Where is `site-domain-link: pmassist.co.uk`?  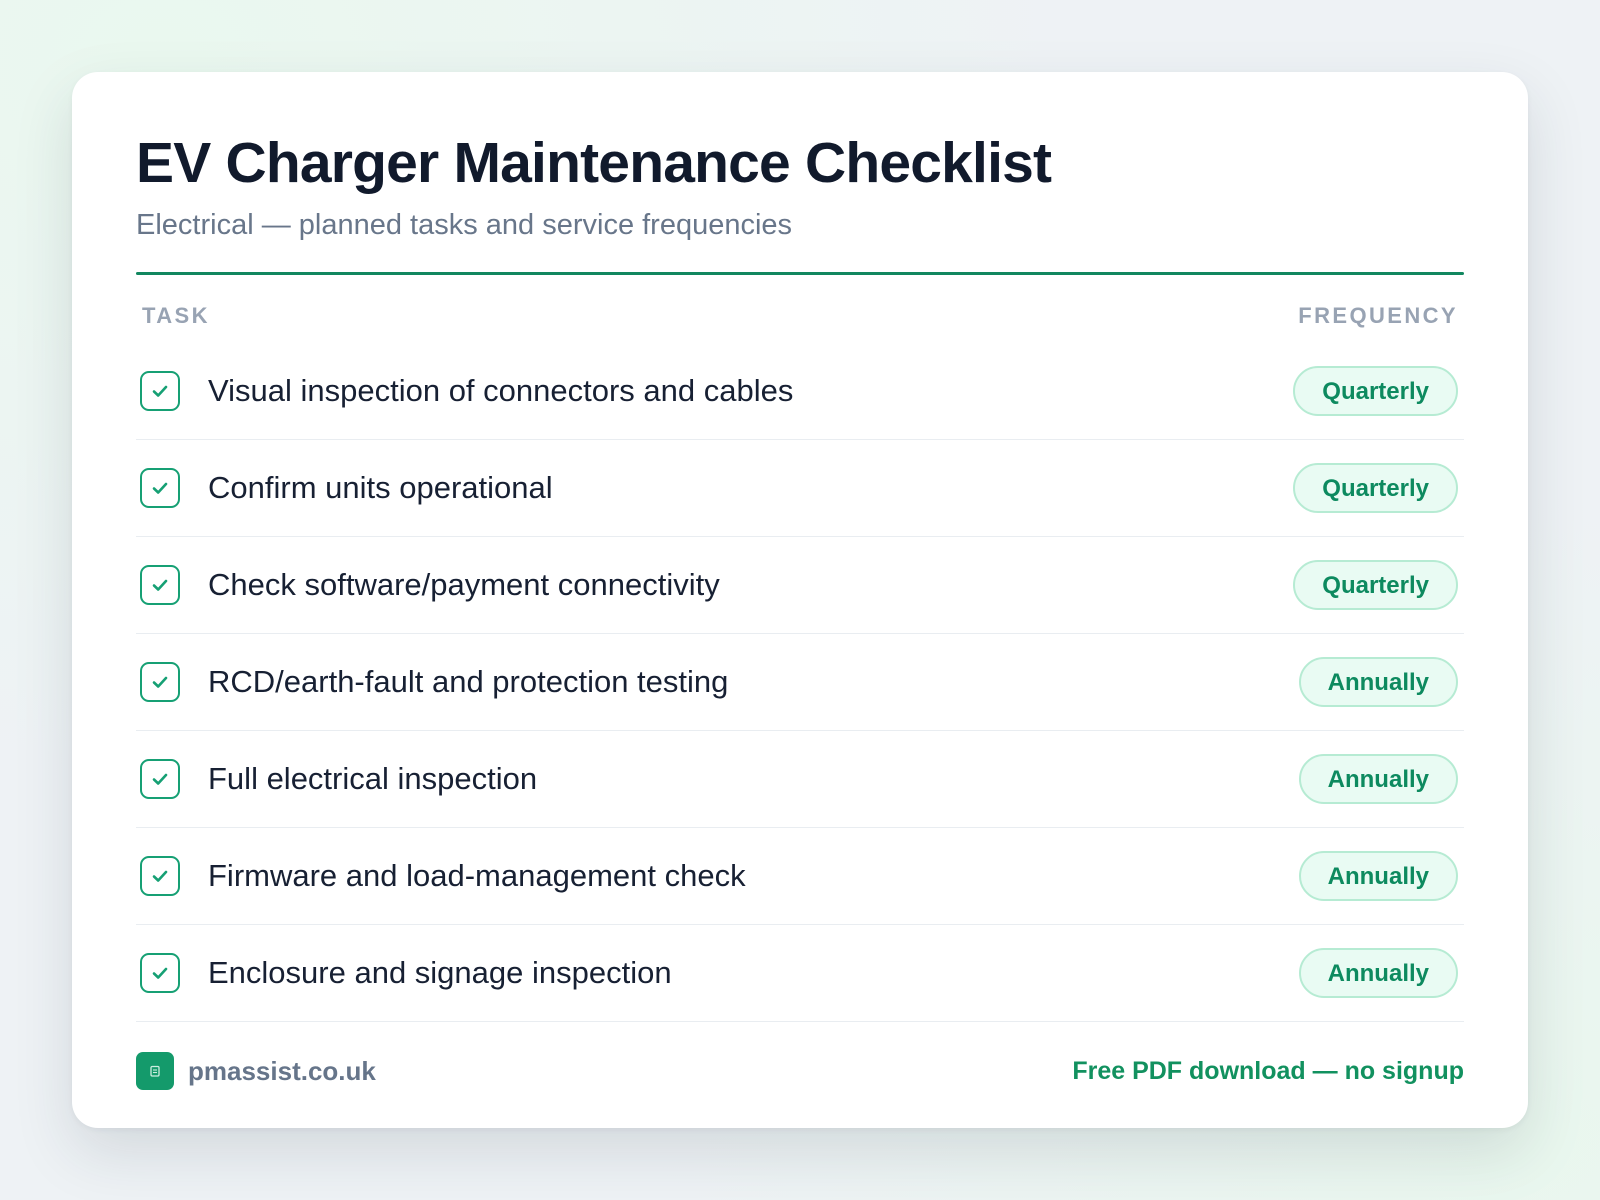
site-domain-link: pmassist.co.uk is located at coordinates (282, 1071).